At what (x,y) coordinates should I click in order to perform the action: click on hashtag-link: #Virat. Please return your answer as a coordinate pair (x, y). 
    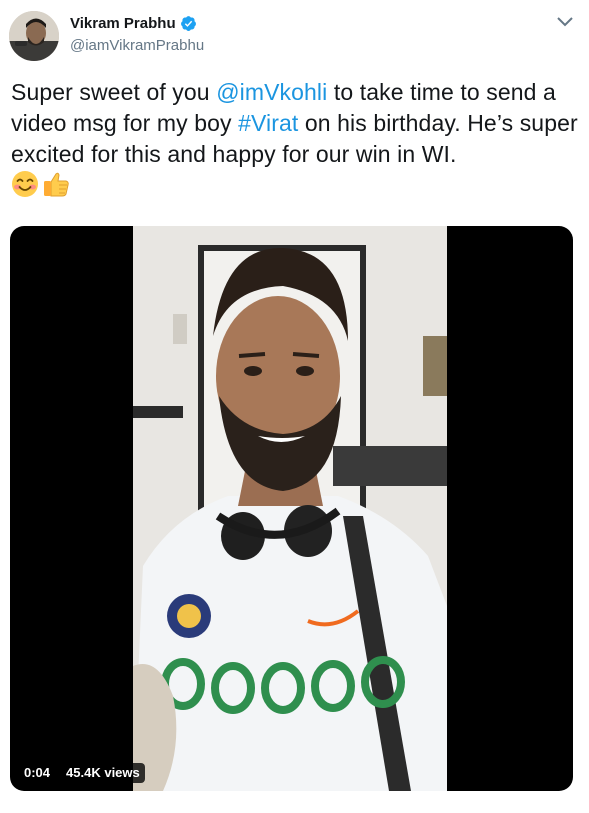
    Looking at the image, I should click on (268, 123).